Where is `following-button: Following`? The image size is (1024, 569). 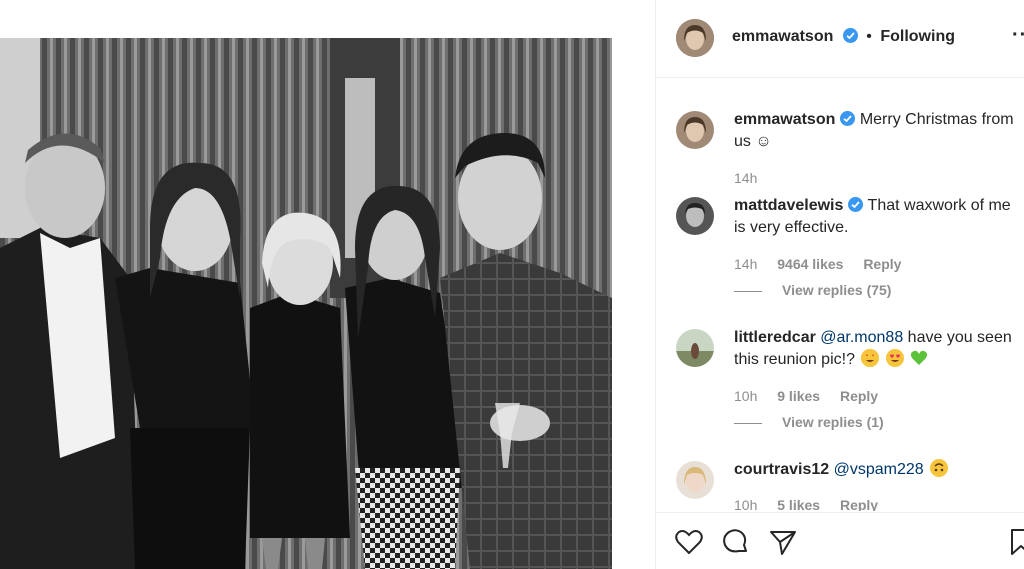
following-button: Following is located at coordinates (917, 36).